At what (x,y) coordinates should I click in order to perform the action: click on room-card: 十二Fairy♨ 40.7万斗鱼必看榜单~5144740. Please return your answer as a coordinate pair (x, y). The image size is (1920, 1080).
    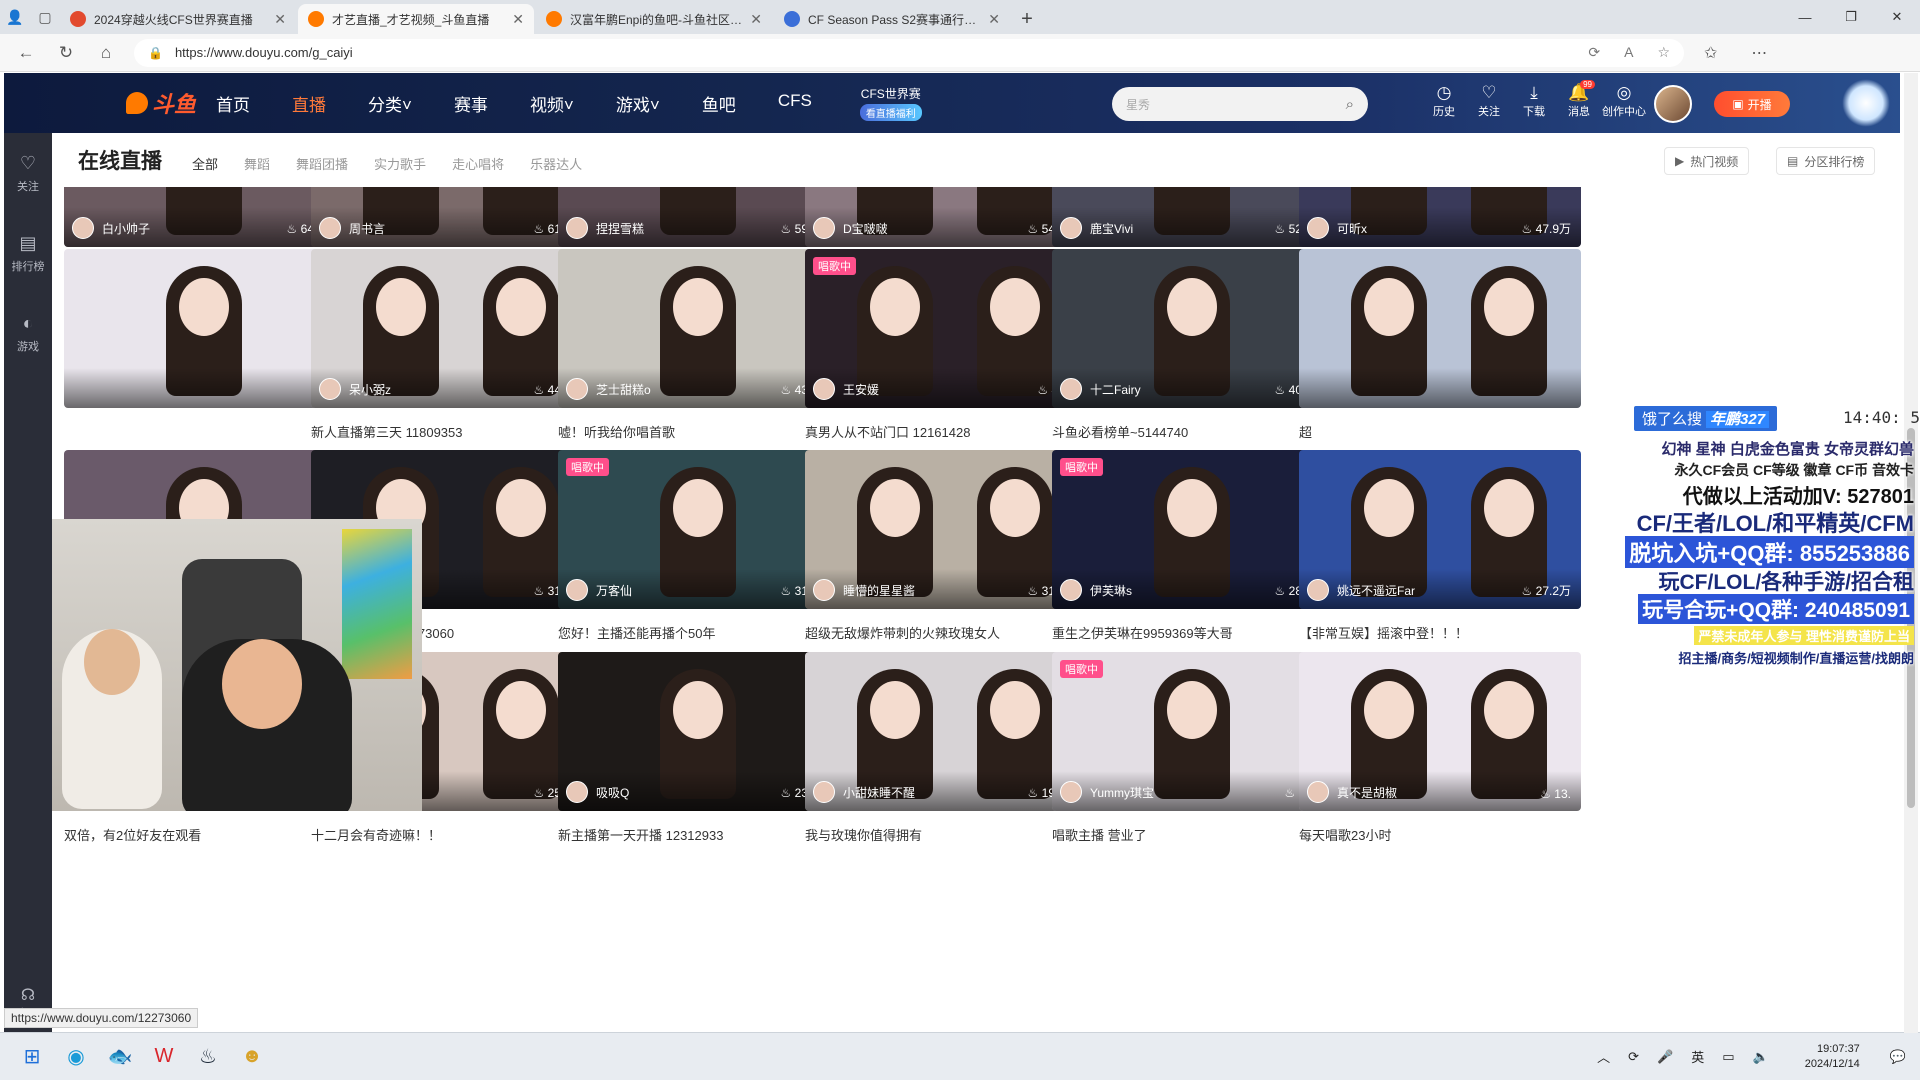
    Looking at the image, I should click on (1193, 345).